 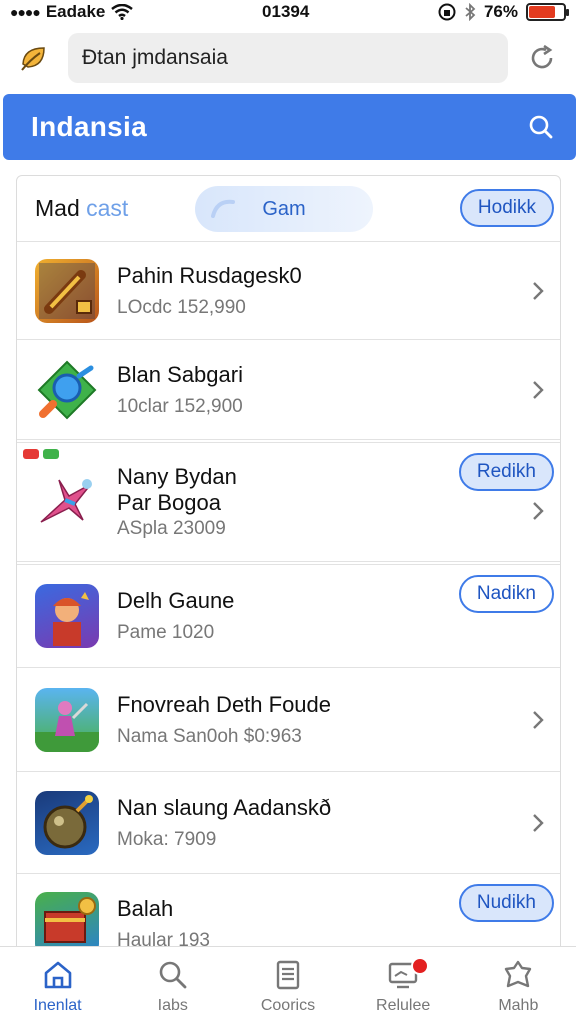 I want to click on app-title: Fnovreah Deth Foude, so click(x=224, y=704).